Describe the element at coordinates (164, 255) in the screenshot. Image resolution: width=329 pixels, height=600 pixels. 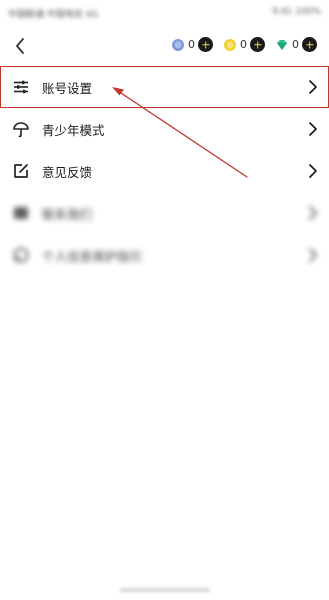
I see `menu-item-privacy-guide: 个人信息保护指引` at that location.